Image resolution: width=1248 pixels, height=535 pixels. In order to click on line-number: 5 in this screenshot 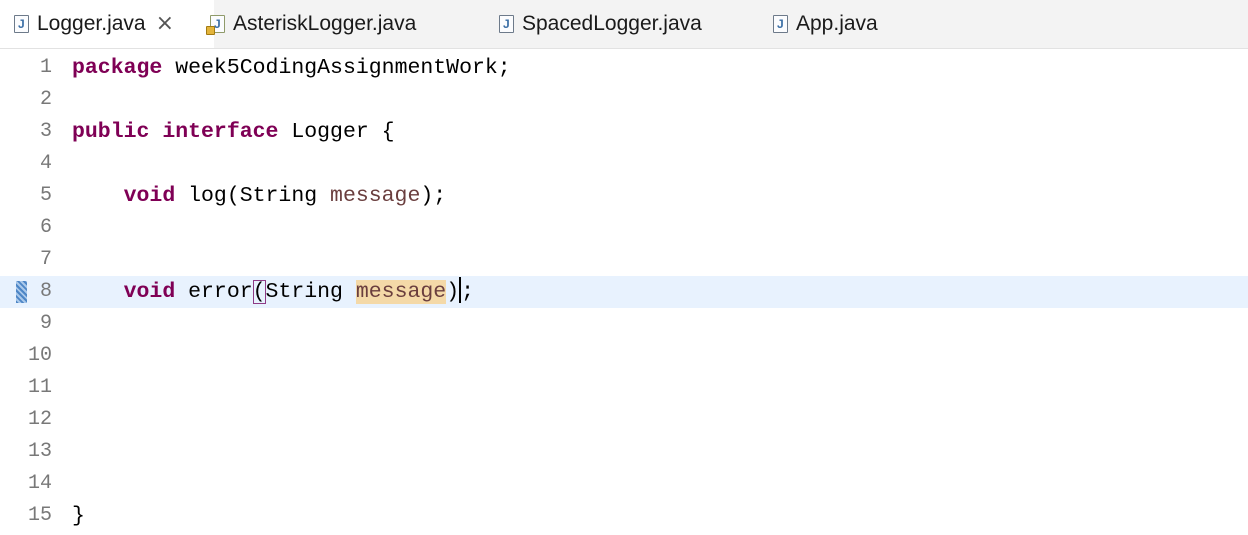, I will do `click(45, 195)`.